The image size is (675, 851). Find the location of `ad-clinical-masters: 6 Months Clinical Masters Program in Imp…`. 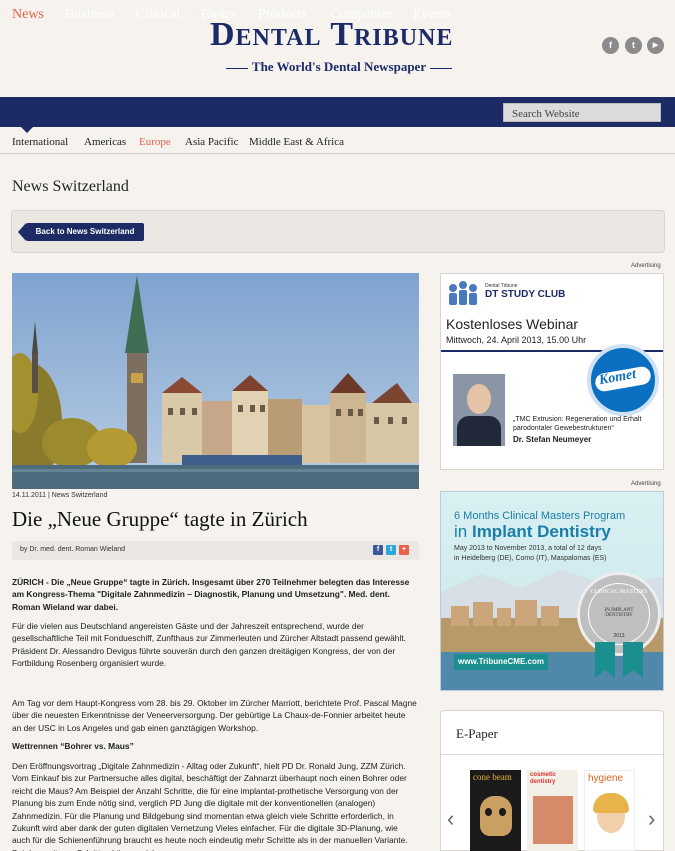

ad-clinical-masters: 6 Months Clinical Masters Program in Imp… is located at coordinates (552, 591).